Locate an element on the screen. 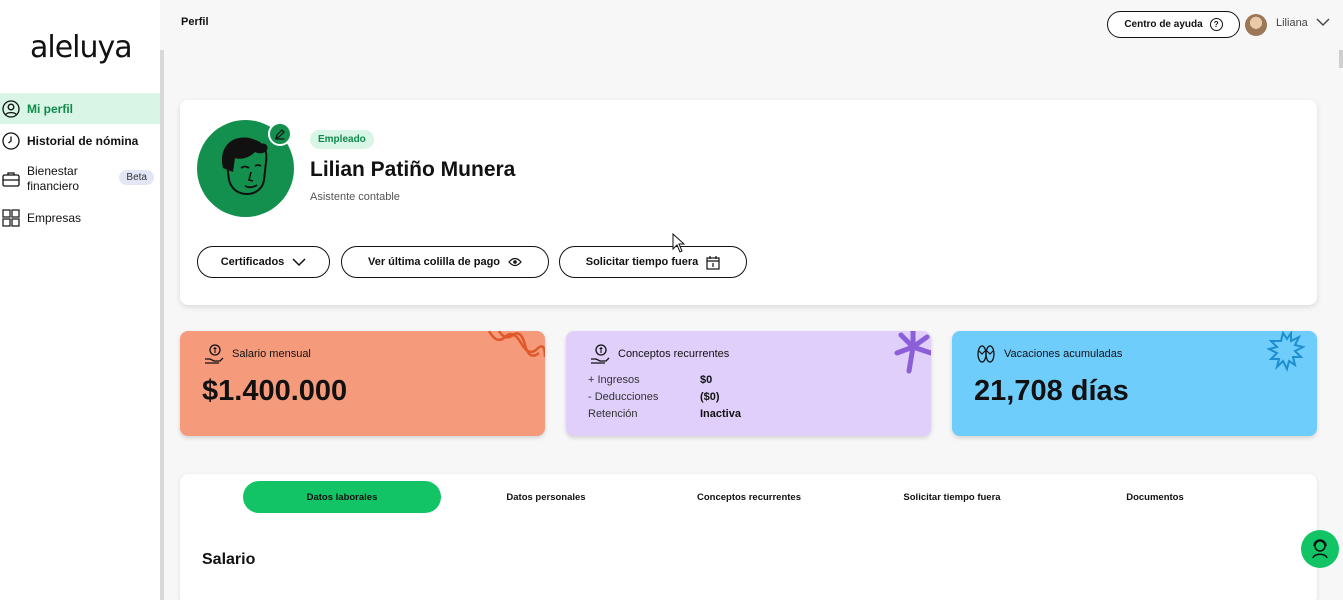  income-label: + Ingresos is located at coordinates (614, 380).